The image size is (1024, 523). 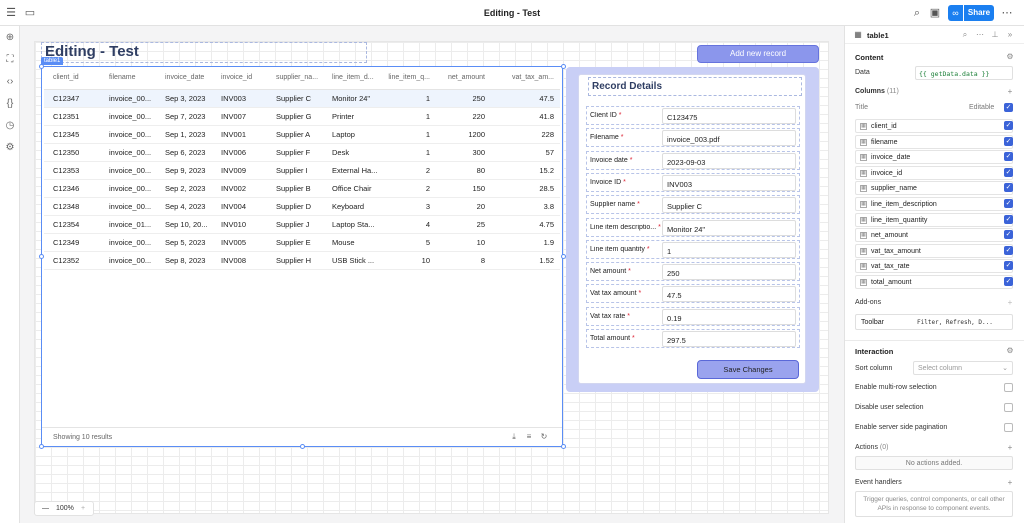 What do you see at coordinates (10, 104) in the screenshot?
I see `variables-icon: {}` at bounding box center [10, 104].